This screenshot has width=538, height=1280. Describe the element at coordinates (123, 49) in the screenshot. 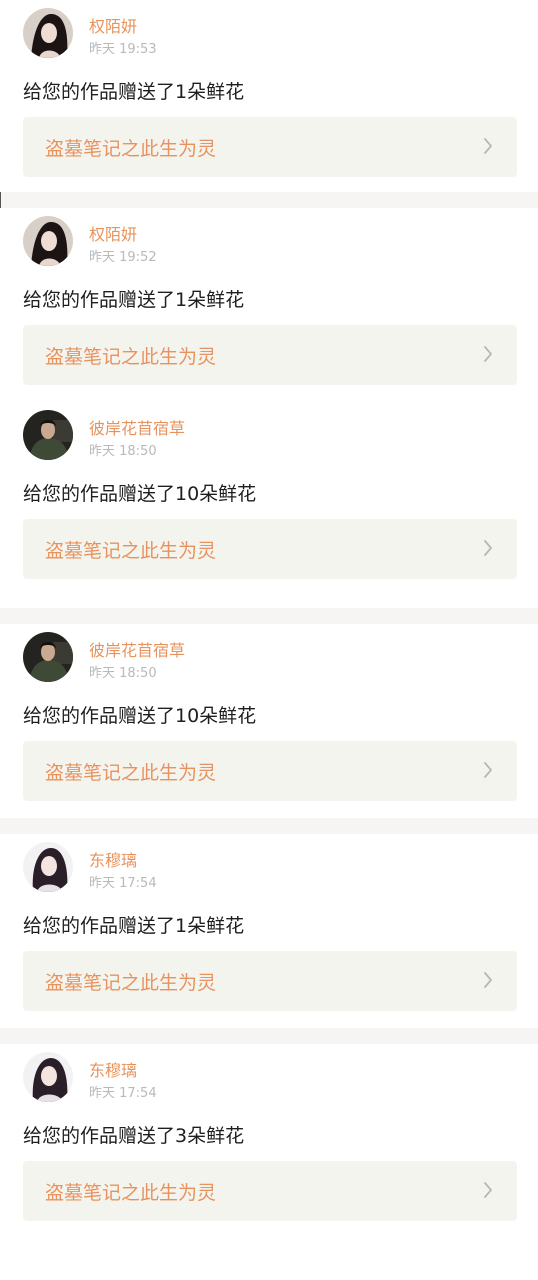

I see `timestamp: 昨天 19:53` at that location.